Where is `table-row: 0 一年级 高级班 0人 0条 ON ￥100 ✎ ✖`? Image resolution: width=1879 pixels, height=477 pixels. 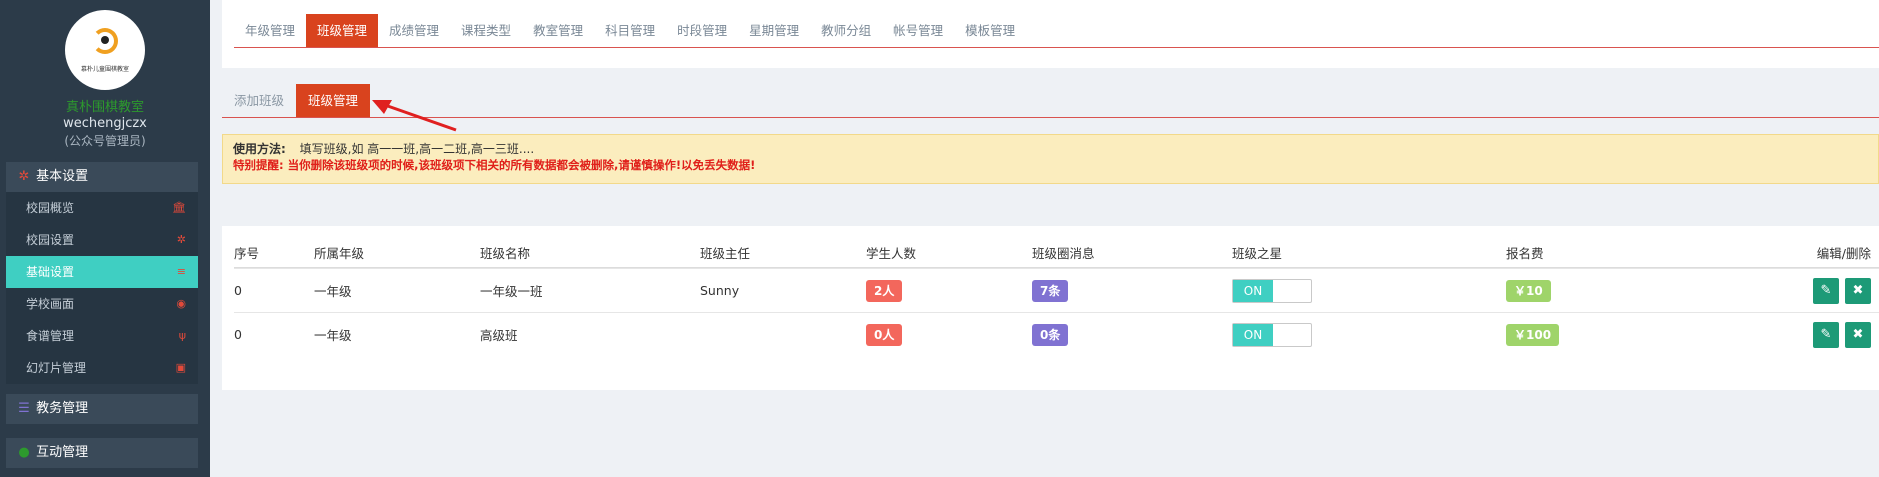
table-row: 0 一年级 高级班 0人 0条 ON ￥100 ✎ ✖ is located at coordinates (1056, 334).